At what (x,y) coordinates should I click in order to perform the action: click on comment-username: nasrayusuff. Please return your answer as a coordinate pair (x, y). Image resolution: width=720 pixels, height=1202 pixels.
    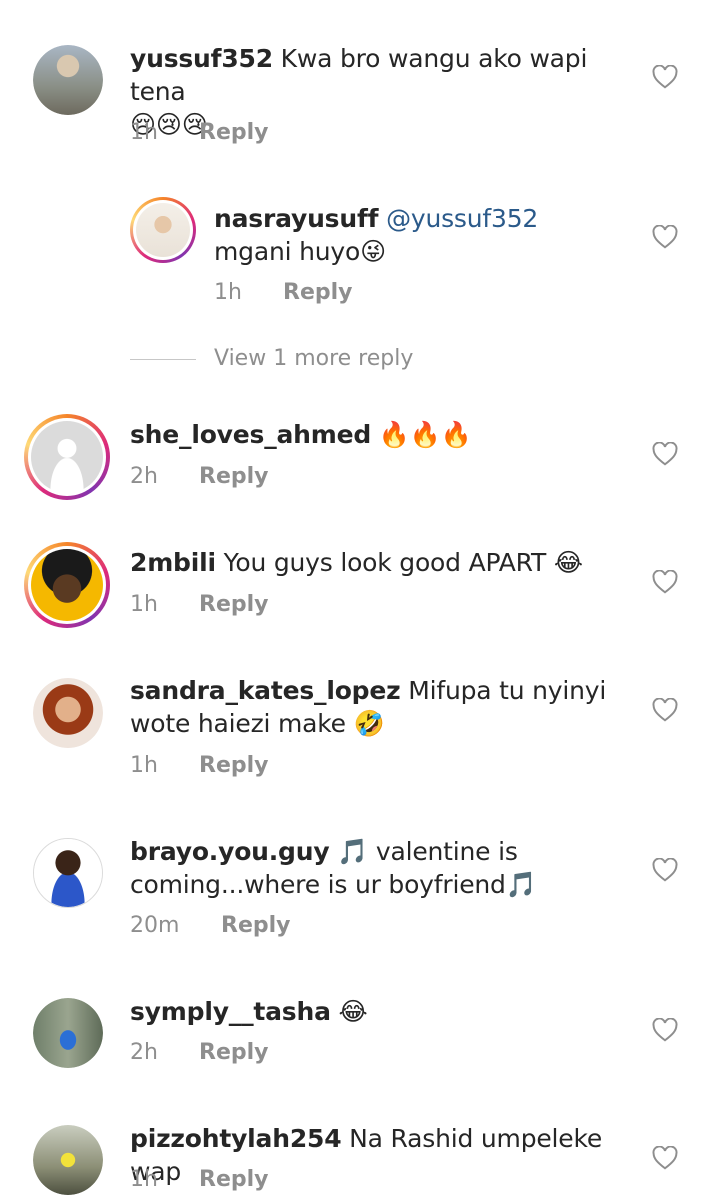
    Looking at the image, I should click on (296, 218).